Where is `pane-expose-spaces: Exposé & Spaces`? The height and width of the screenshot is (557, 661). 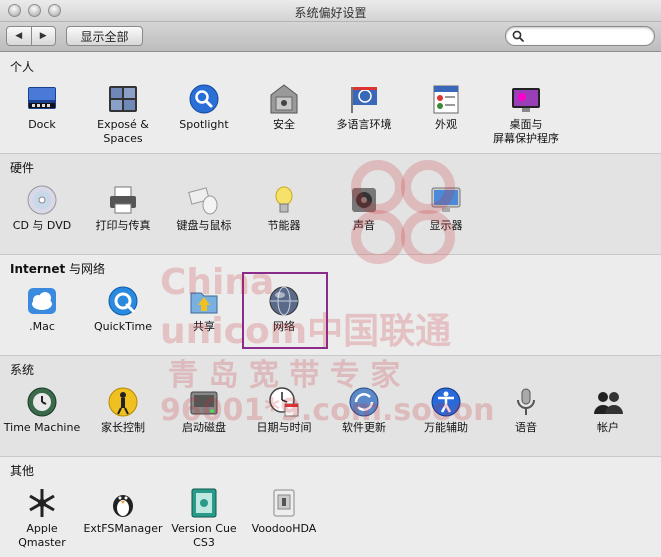 pane-expose-spaces: Exposé & Spaces is located at coordinates (123, 114).